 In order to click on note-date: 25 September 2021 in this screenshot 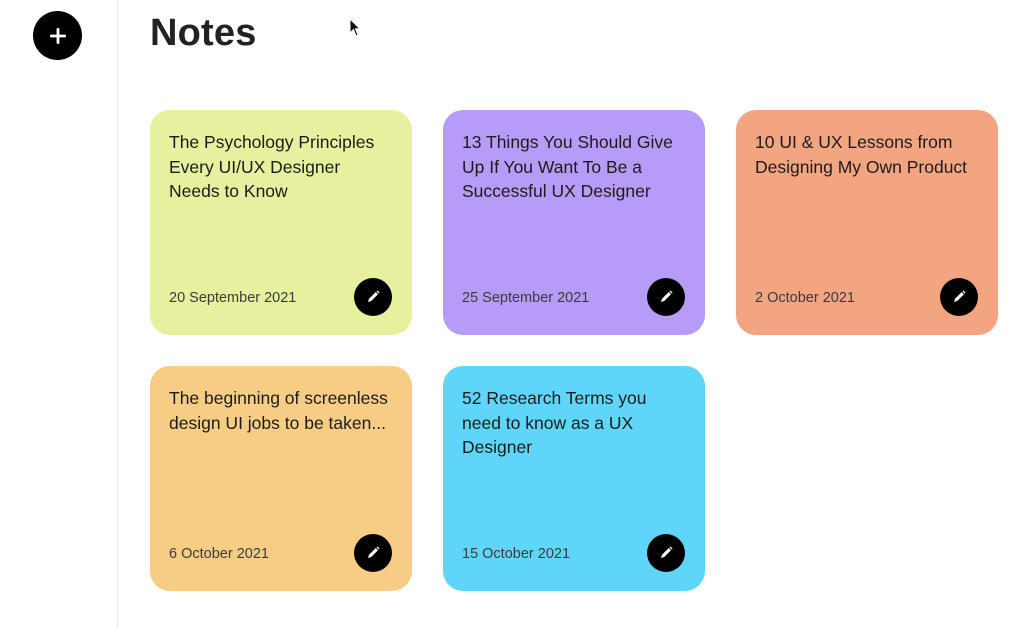, I will do `click(526, 298)`.